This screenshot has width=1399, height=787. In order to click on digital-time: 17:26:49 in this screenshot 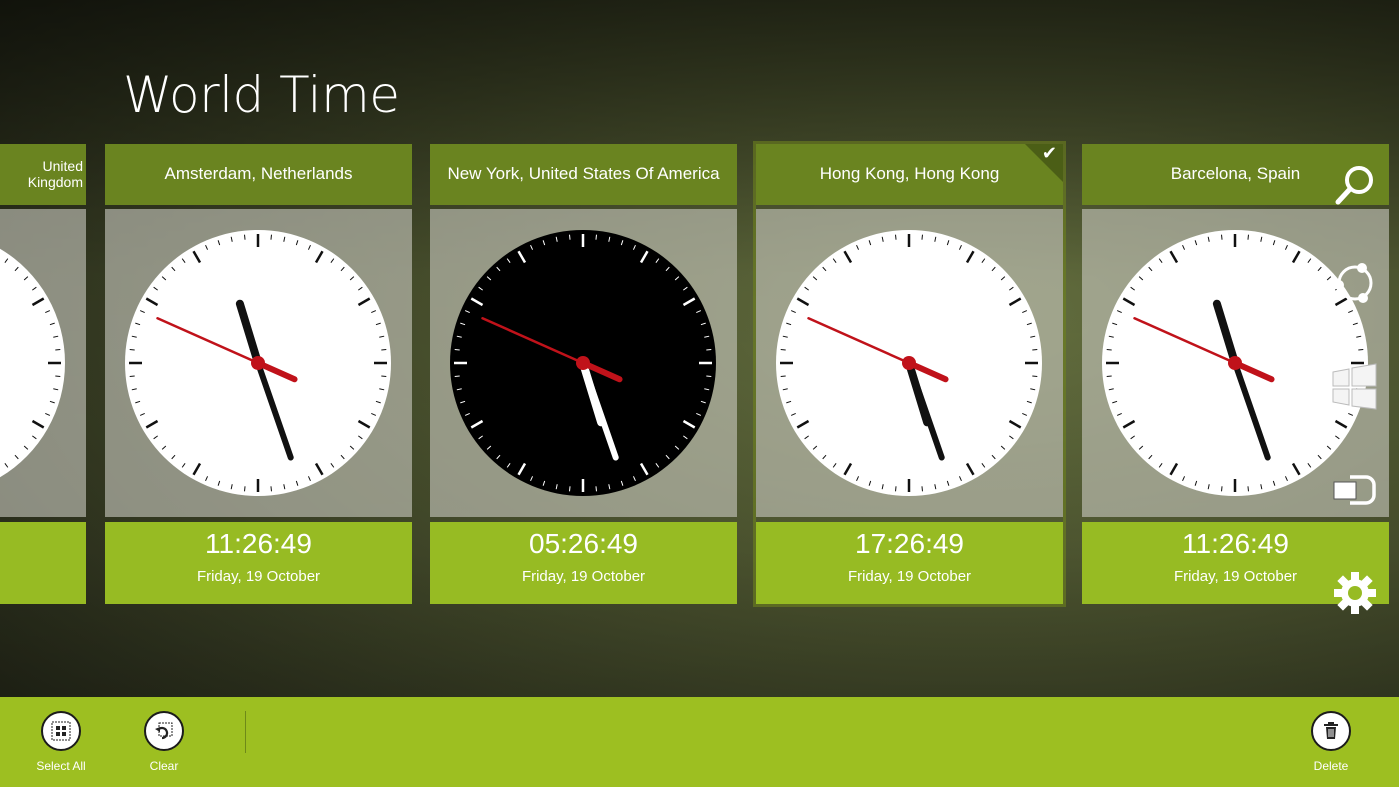, I will do `click(909, 543)`.